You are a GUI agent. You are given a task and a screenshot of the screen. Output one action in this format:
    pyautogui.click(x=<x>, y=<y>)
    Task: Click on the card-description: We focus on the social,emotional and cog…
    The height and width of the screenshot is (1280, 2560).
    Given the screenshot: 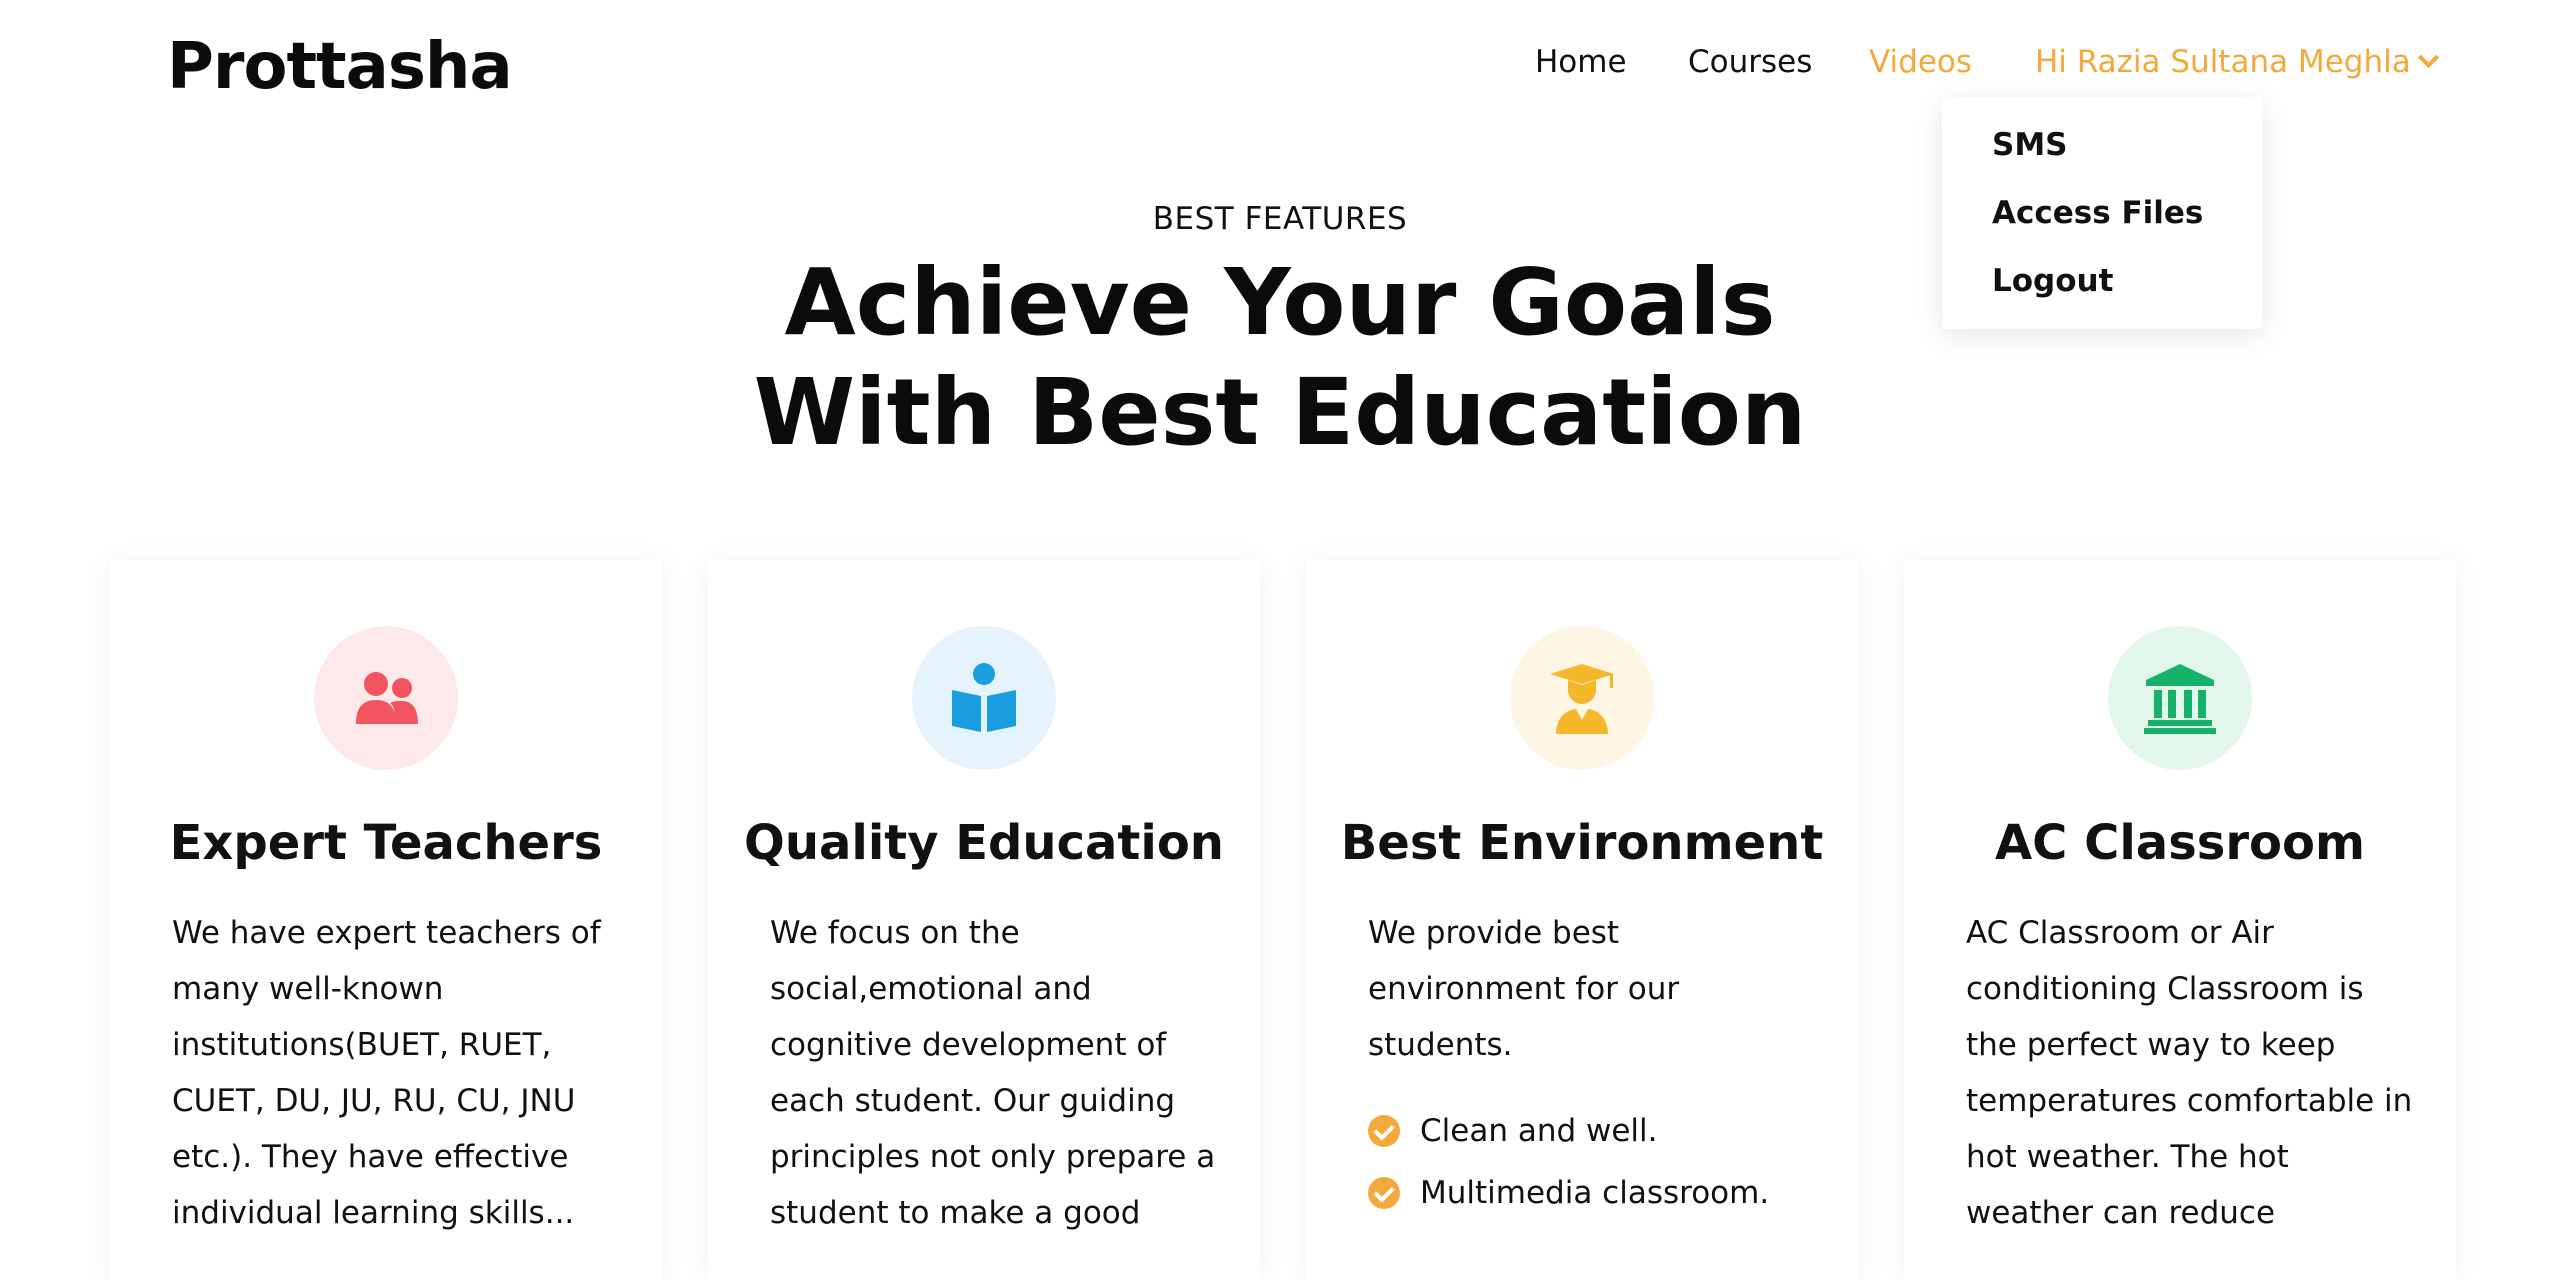 What is the action you would take?
    pyautogui.click(x=993, y=1073)
    